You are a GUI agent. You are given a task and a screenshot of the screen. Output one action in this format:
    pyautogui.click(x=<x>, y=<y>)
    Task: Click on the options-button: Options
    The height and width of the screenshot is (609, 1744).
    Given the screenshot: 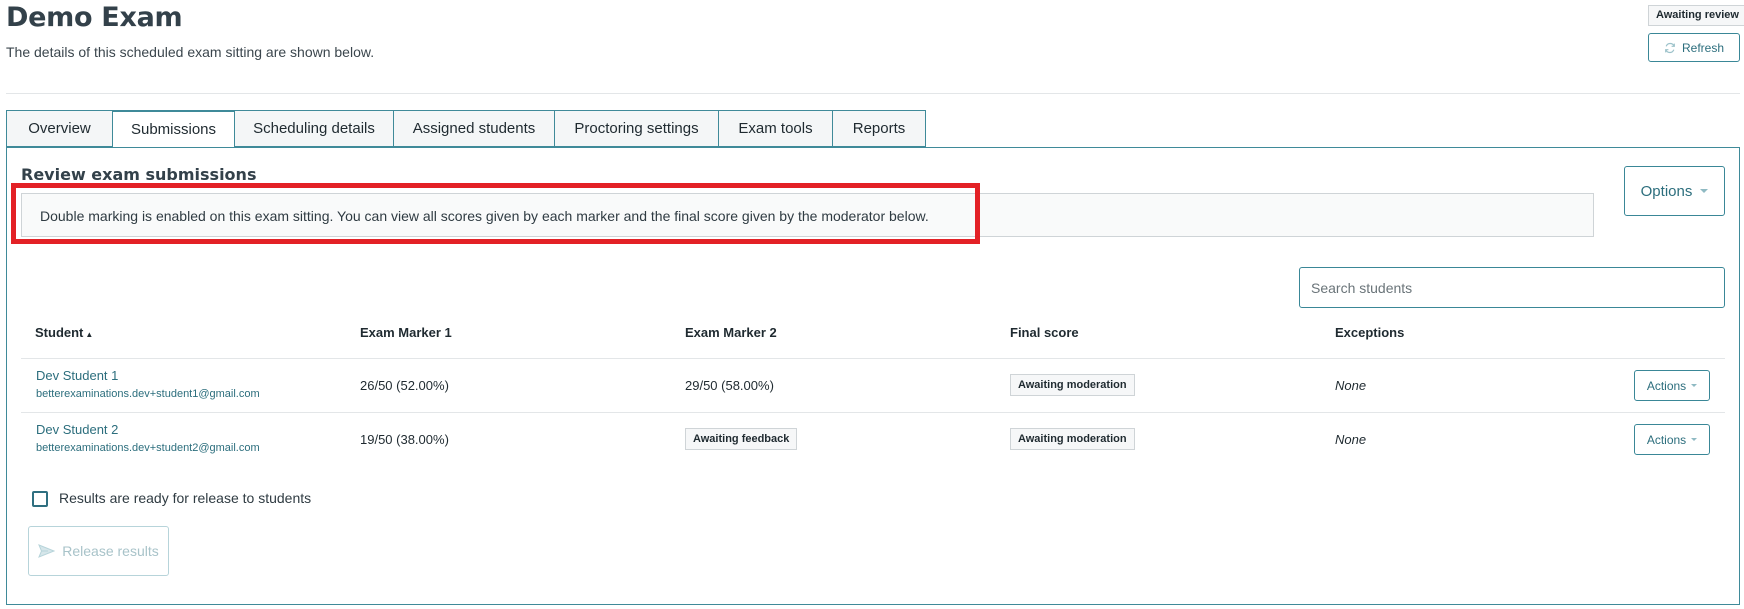 What is the action you would take?
    pyautogui.click(x=1674, y=191)
    